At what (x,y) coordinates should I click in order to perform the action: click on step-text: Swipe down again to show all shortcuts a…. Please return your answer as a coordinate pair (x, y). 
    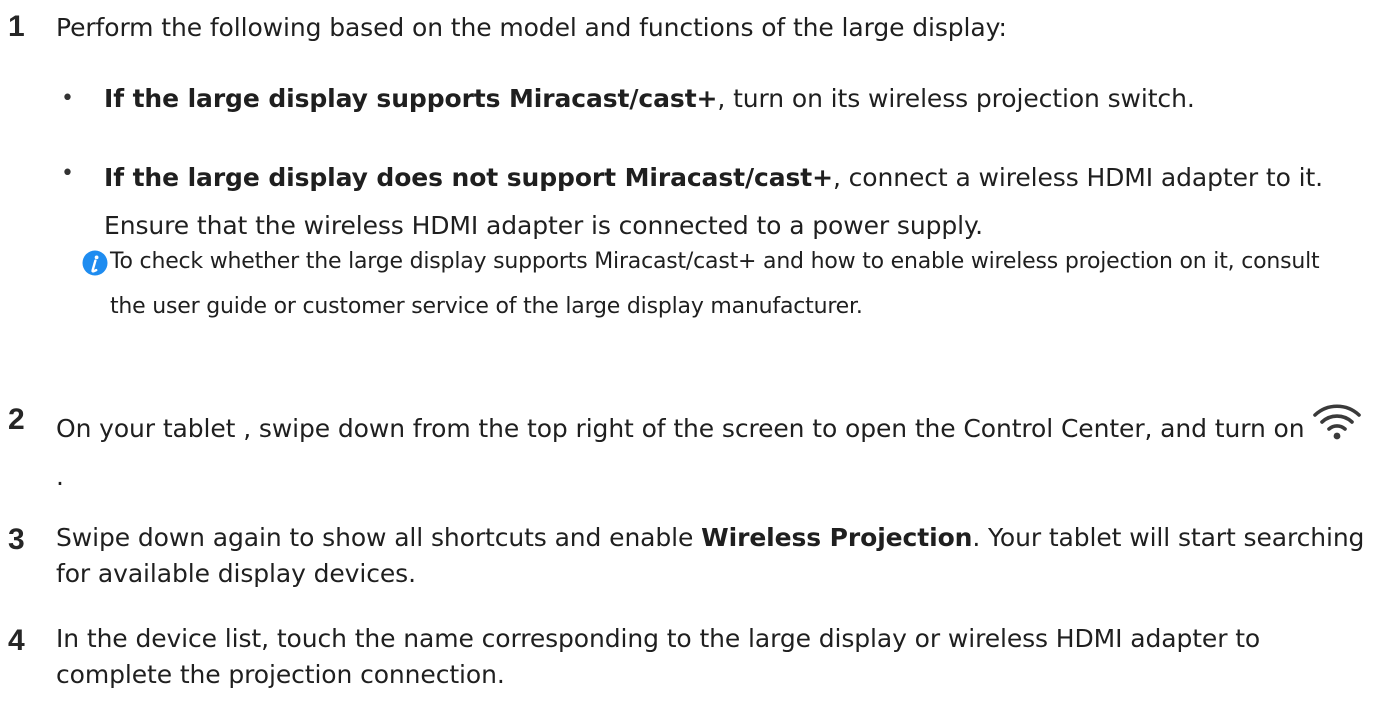
    Looking at the image, I should click on (713, 556).